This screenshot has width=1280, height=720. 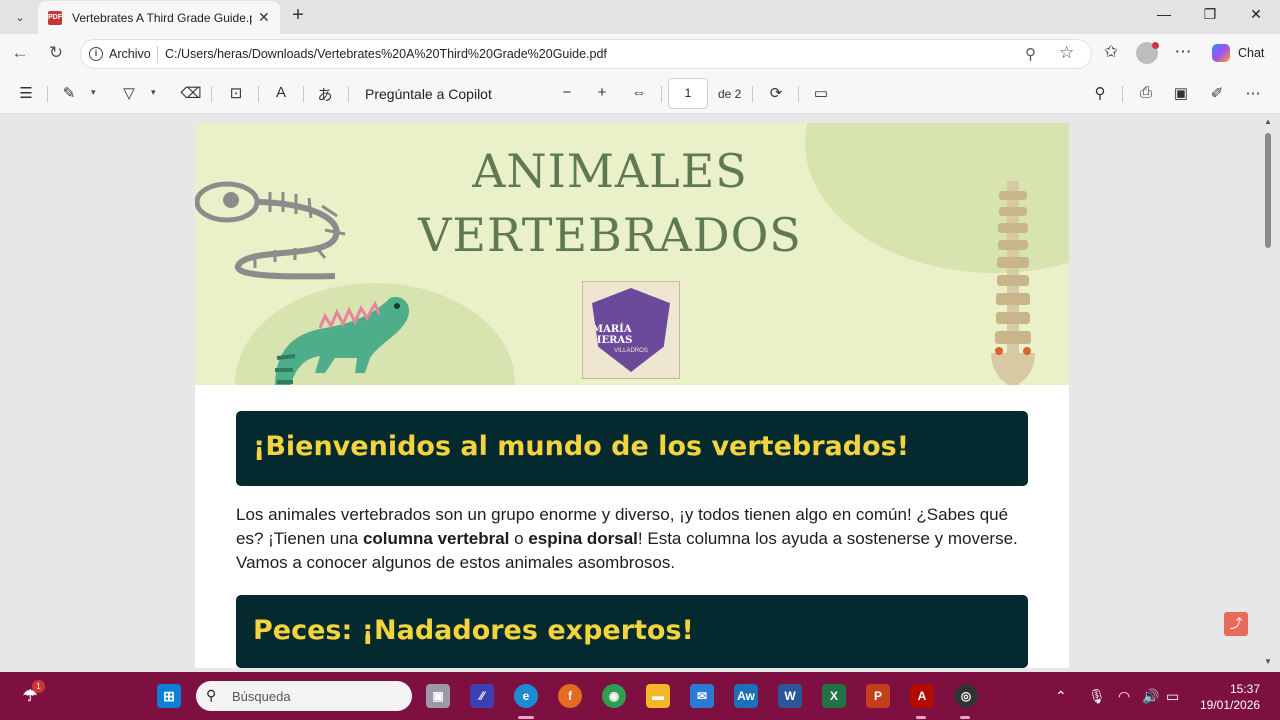 I want to click on zoom-icon: ⚲, so click(x=1030, y=54).